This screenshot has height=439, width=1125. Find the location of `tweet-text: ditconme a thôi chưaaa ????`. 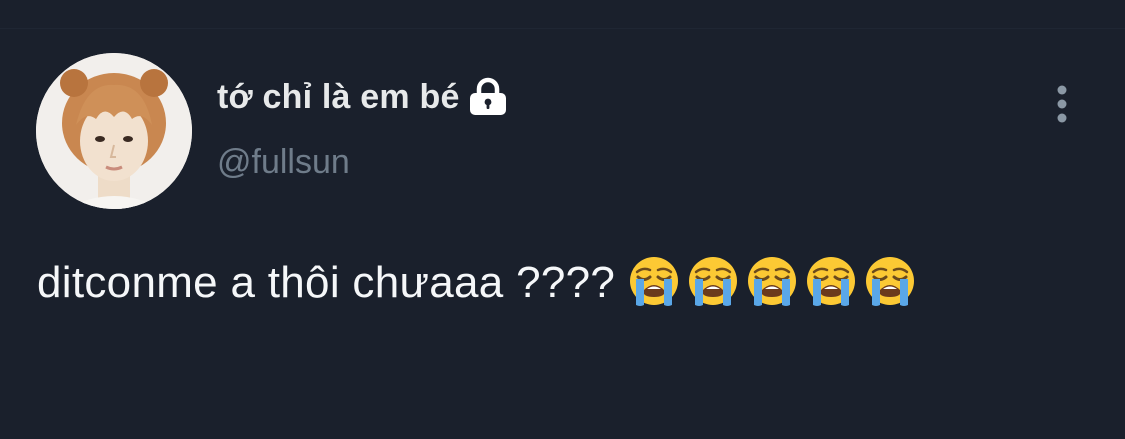

tweet-text: ditconme a thôi chưaaa ???? is located at coordinates (542, 283).